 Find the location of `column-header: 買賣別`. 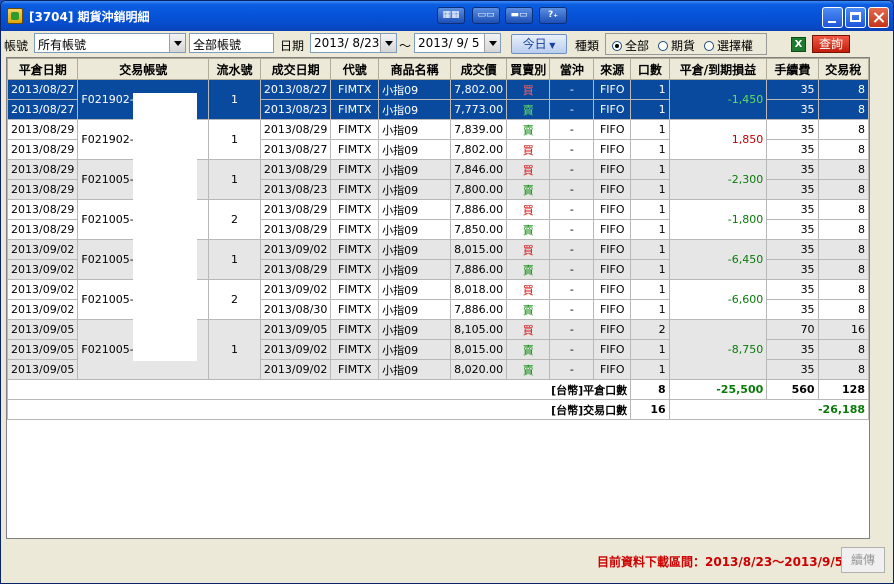

column-header: 買賣別 is located at coordinates (528, 69).